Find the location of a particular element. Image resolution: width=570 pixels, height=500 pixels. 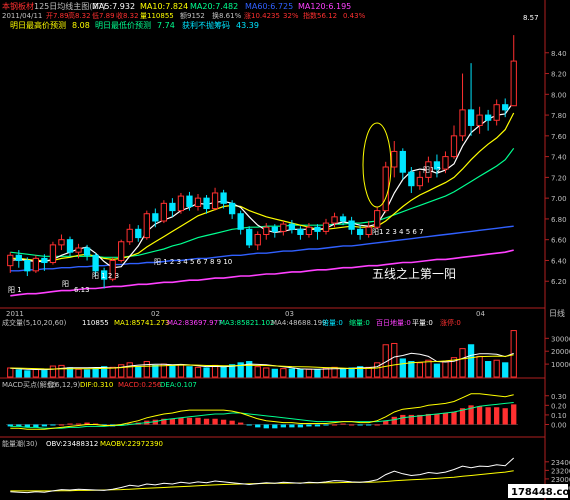

price-axis-tick-label-6: 7.20 is located at coordinates (559, 178).